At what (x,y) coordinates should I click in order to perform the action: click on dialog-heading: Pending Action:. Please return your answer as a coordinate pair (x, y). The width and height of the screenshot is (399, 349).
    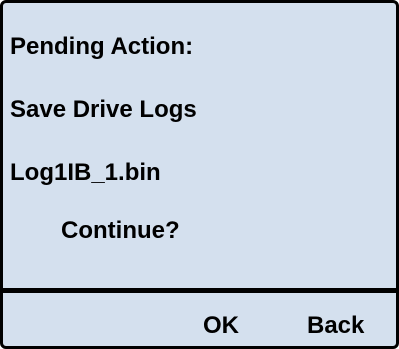
    Looking at the image, I should click on (102, 46).